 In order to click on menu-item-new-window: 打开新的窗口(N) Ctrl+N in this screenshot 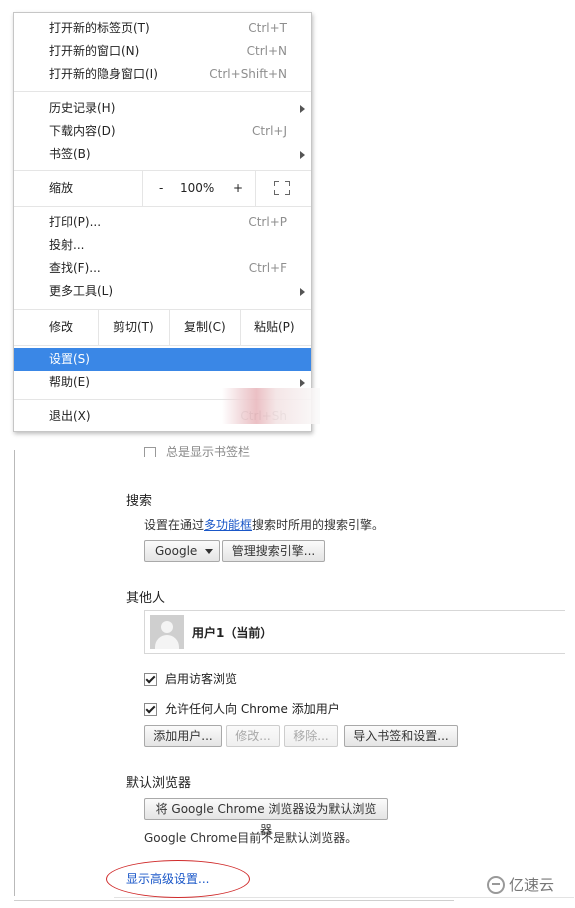, I will do `click(162, 51)`.